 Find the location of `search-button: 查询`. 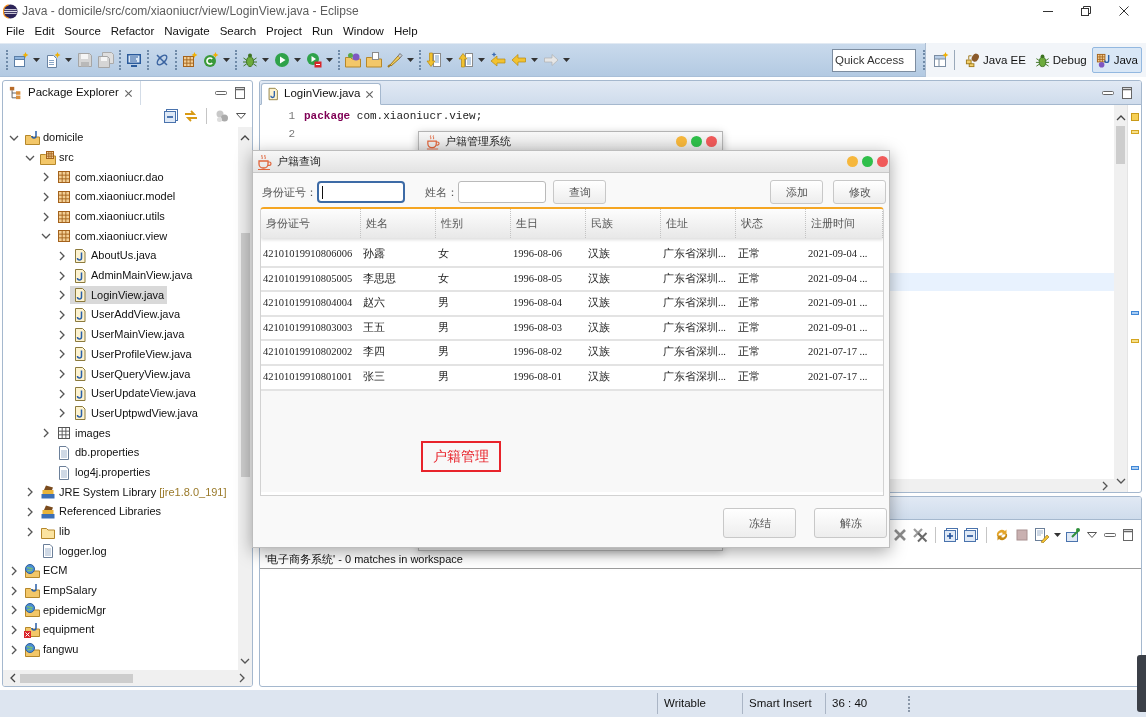

search-button: 查询 is located at coordinates (579, 192).